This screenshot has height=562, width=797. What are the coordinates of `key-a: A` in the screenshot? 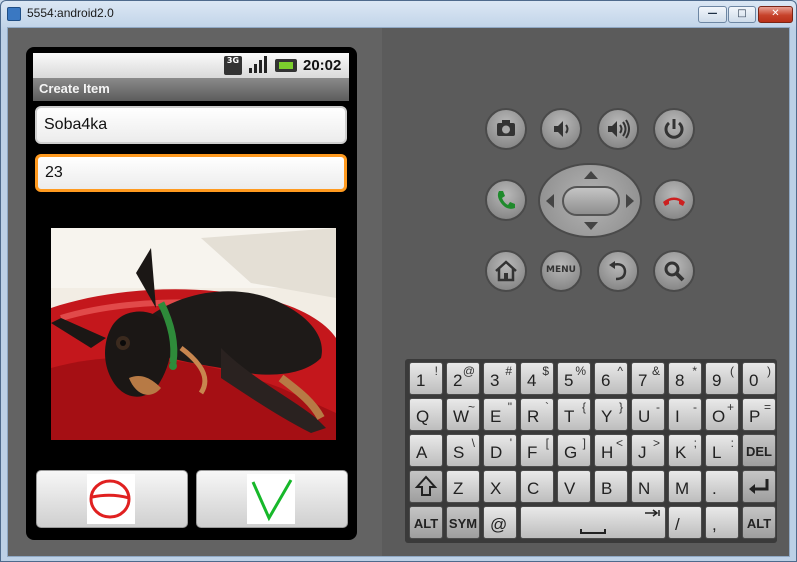 It's located at (426, 450).